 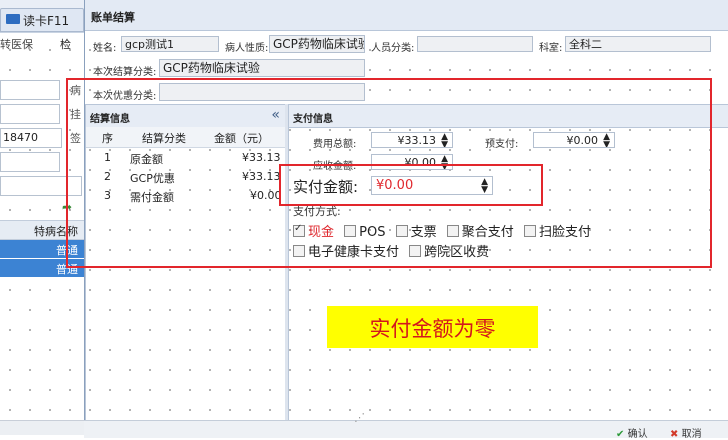 What do you see at coordinates (125, 72) in the screenshot?
I see `settle-class-label: 本次结算分类:` at bounding box center [125, 72].